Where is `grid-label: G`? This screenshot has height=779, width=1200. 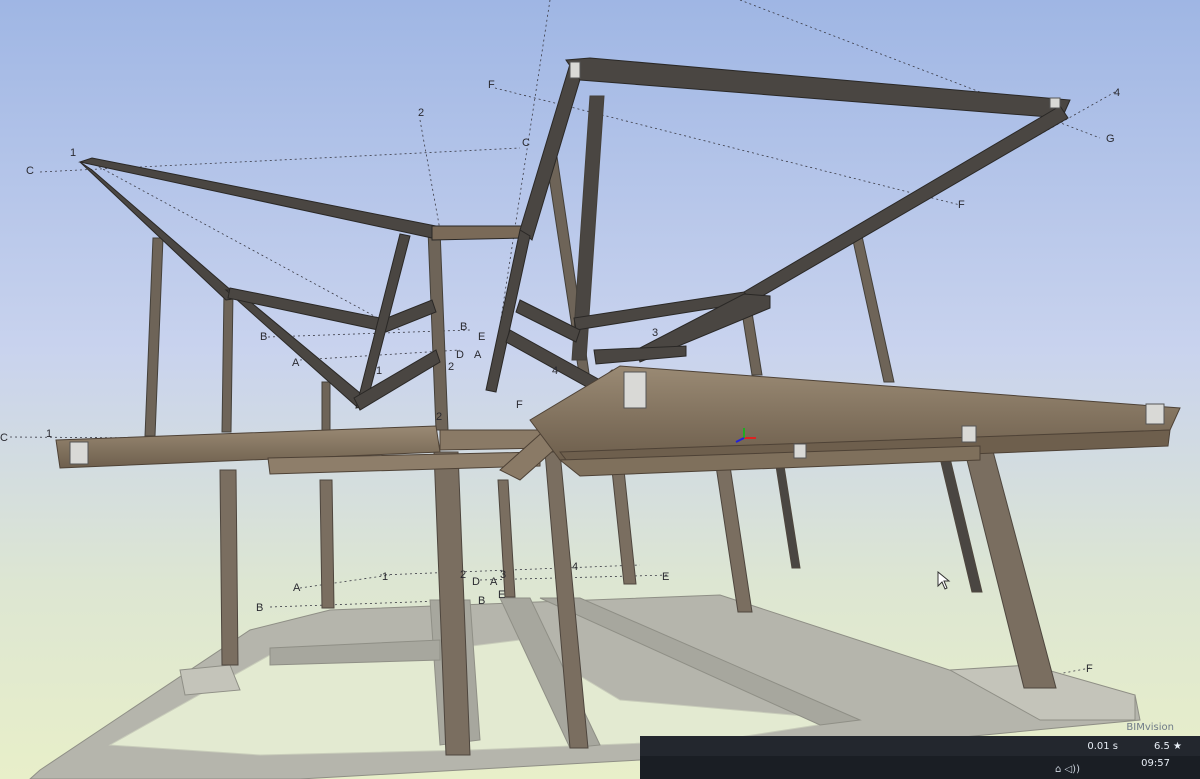 grid-label: G is located at coordinates (1110, 139).